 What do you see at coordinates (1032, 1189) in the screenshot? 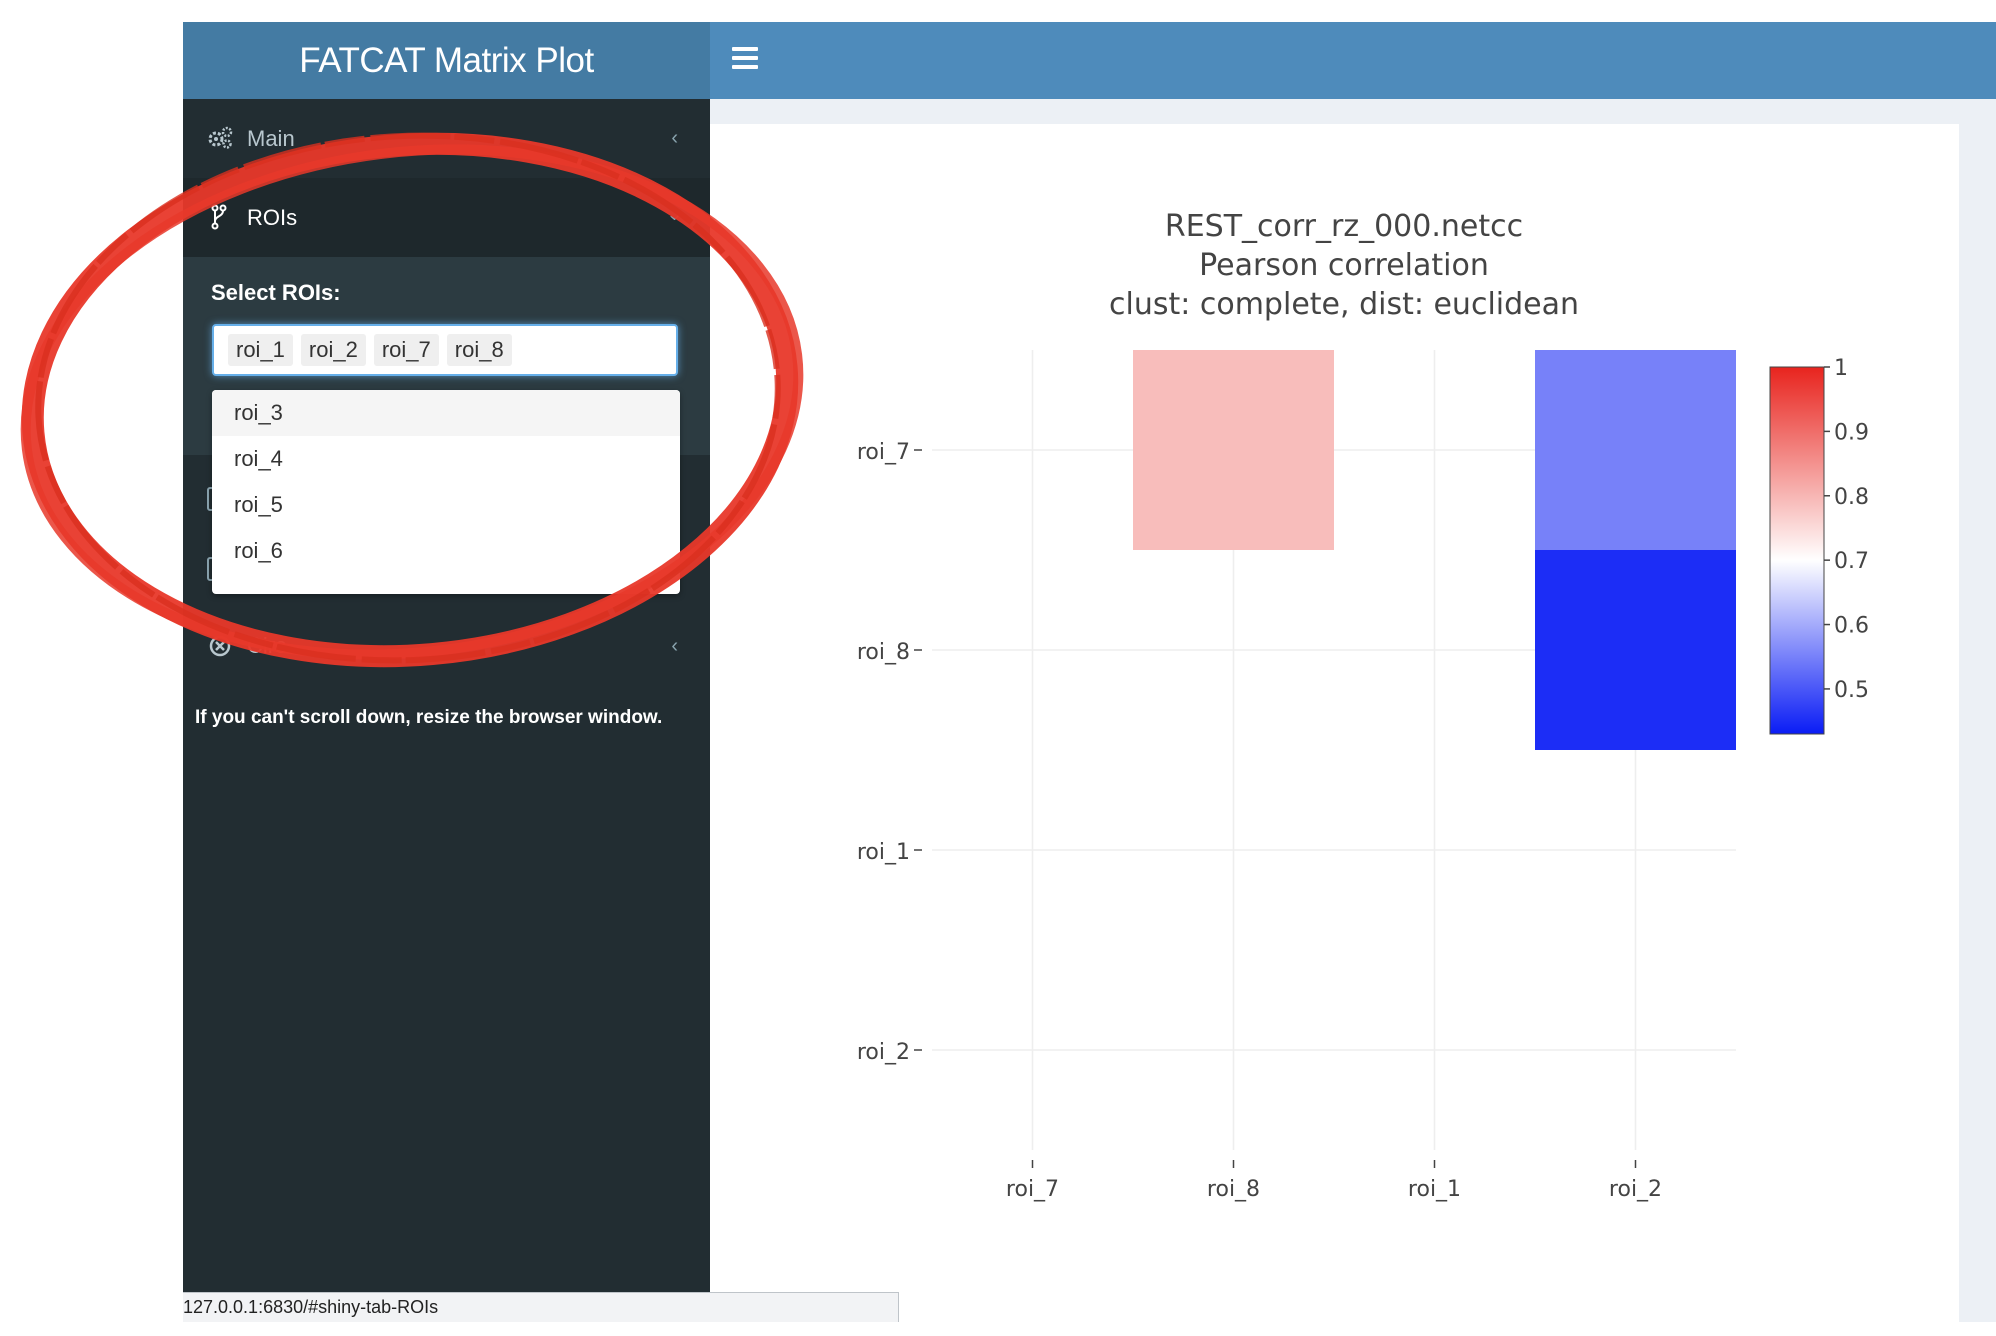
I see `x-tick-label: roi_7` at bounding box center [1032, 1189].